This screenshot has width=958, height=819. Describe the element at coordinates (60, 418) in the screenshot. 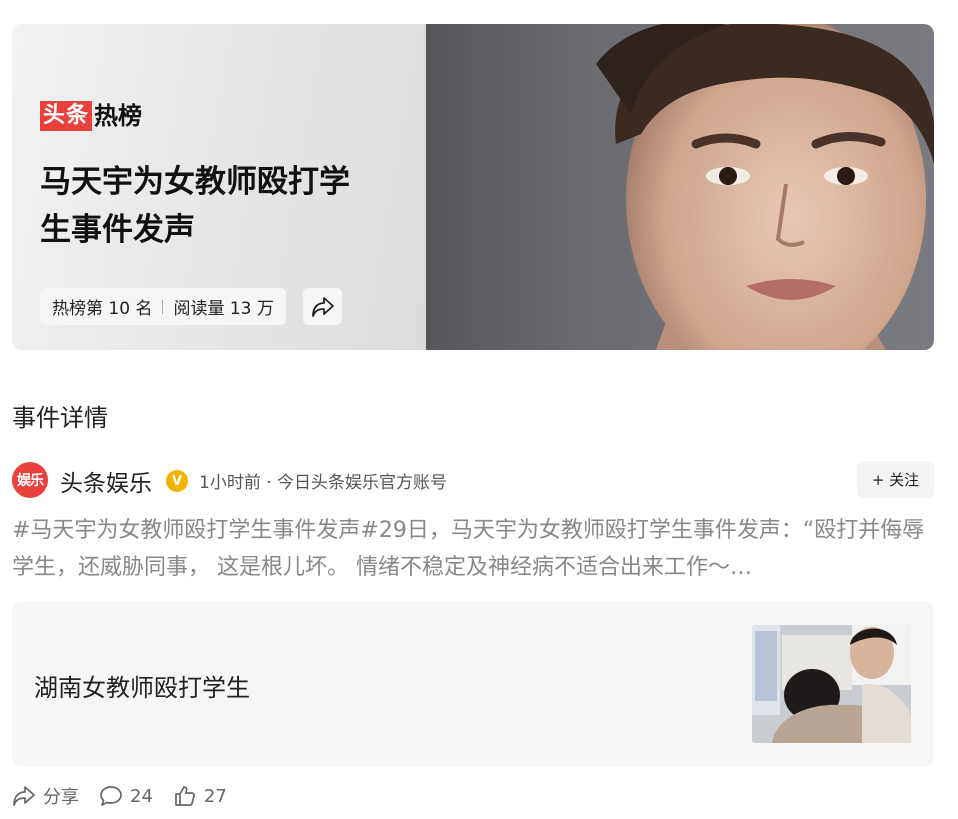

I see `section-title: 事件详情` at that location.